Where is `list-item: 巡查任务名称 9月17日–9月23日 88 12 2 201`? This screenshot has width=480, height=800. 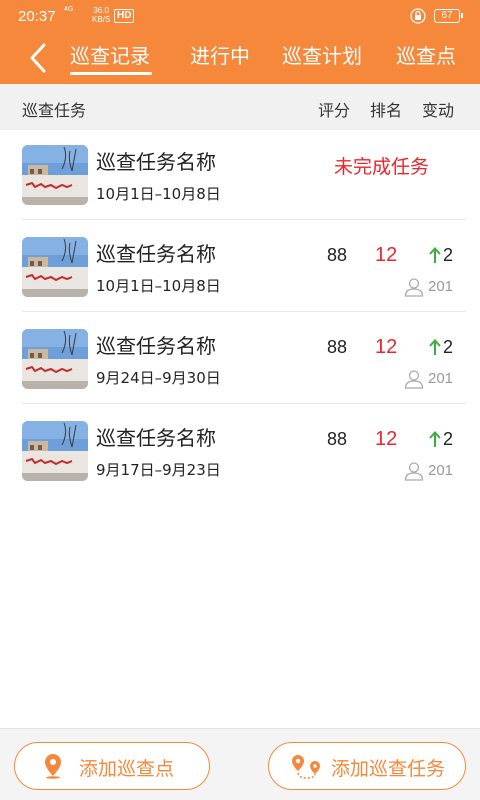 list-item: 巡查任务名称 9月17日–9月23日 88 12 2 201 is located at coordinates (240, 450).